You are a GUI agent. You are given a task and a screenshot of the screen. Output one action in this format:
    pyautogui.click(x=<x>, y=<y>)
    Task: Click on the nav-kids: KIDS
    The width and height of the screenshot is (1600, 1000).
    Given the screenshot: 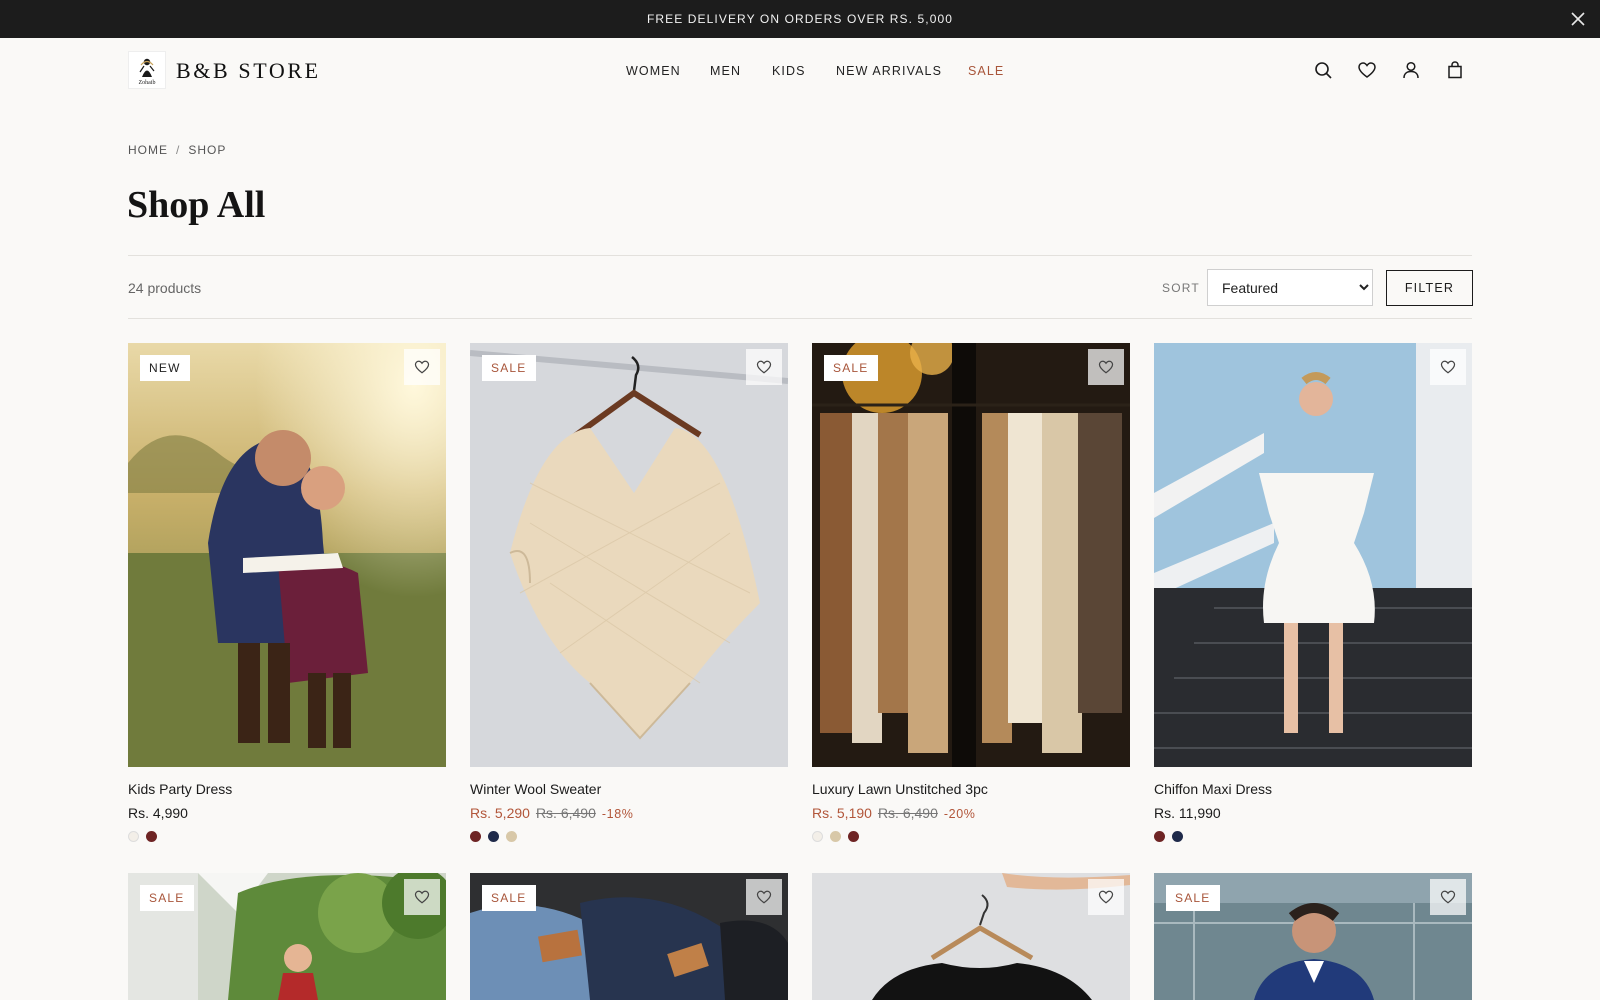 What is the action you would take?
    pyautogui.click(x=789, y=71)
    